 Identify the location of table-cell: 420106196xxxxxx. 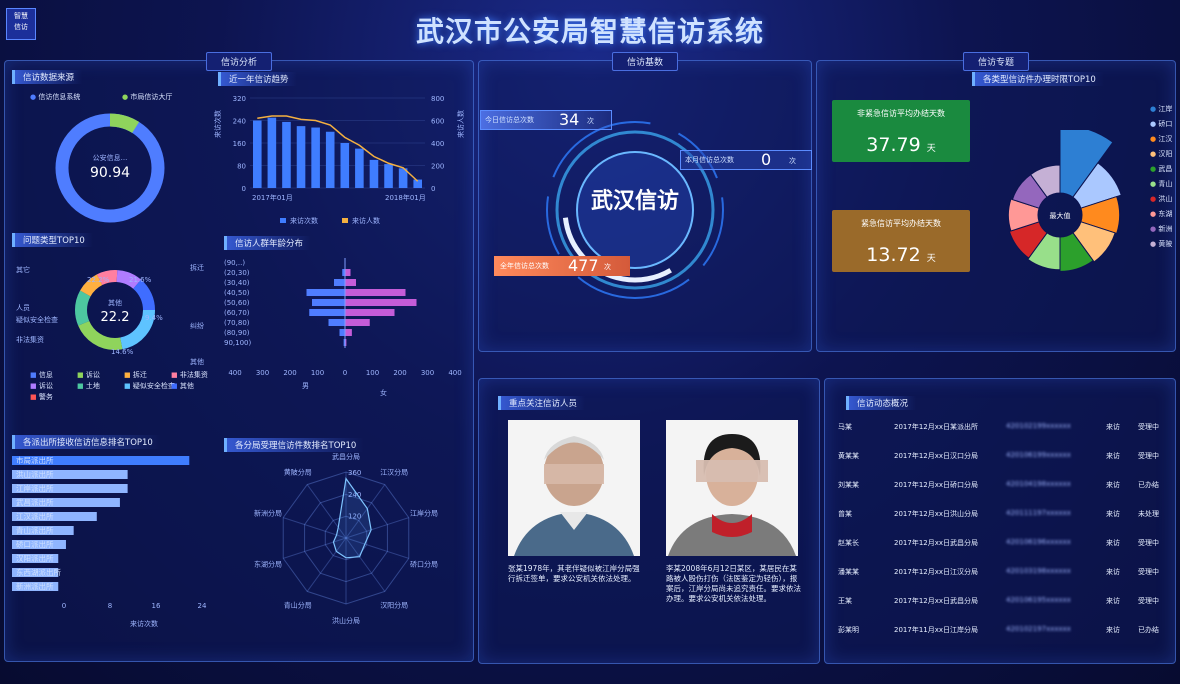
(1038, 542).